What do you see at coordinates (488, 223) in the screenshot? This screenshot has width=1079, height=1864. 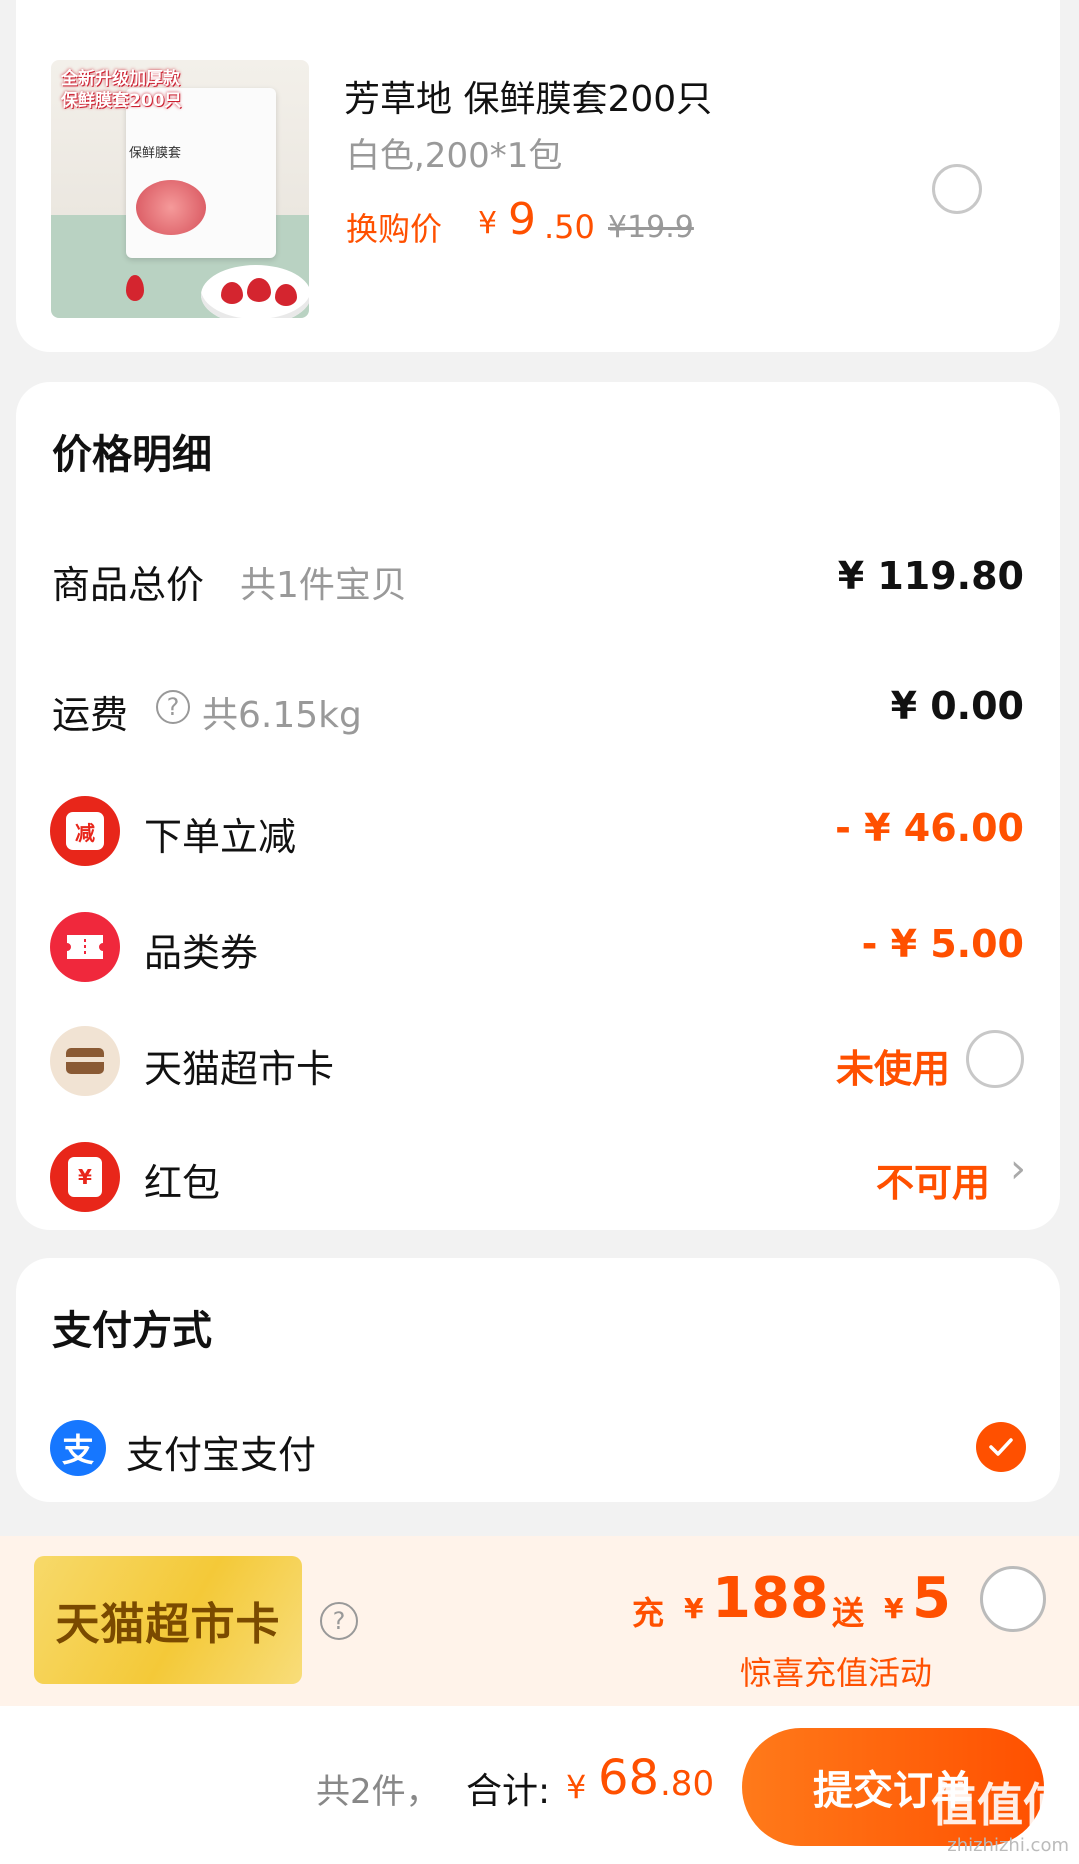 I see `price-currency: ¥` at bounding box center [488, 223].